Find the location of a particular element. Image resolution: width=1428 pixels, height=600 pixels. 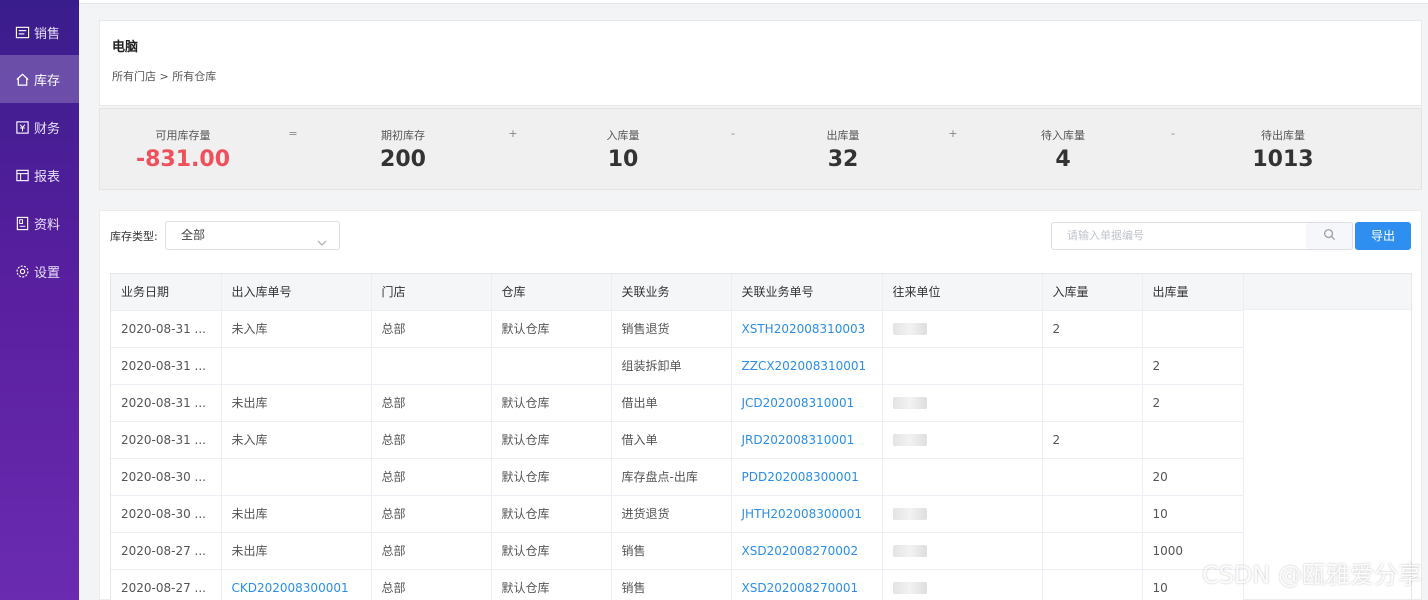

cell-stock-doc-link: CKD202008300001 is located at coordinates (296, 584).